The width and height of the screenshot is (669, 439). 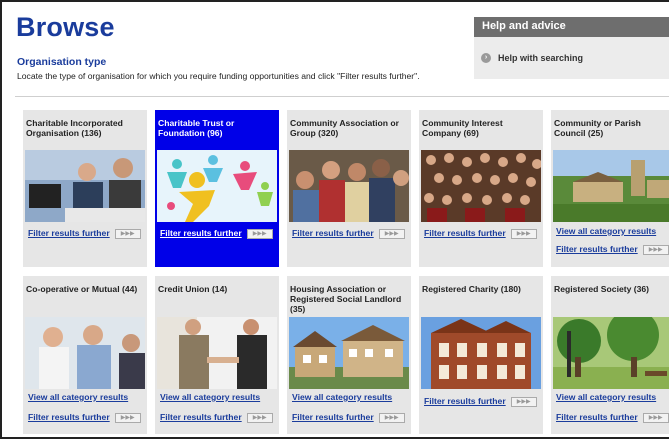 I want to click on circle-arrow-icon: ›, so click(x=486, y=58).